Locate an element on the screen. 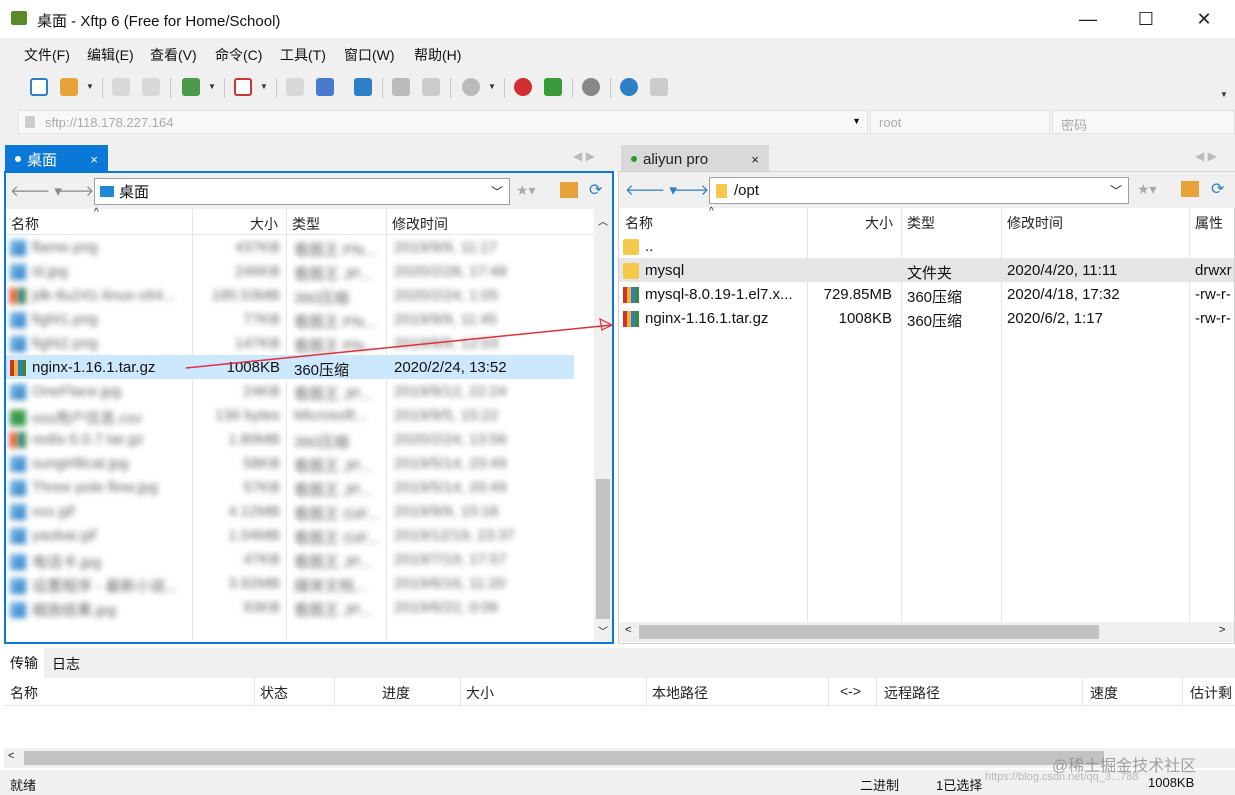 This screenshot has width=1235, height=795. col-transfer-size: 大小 is located at coordinates (480, 693).